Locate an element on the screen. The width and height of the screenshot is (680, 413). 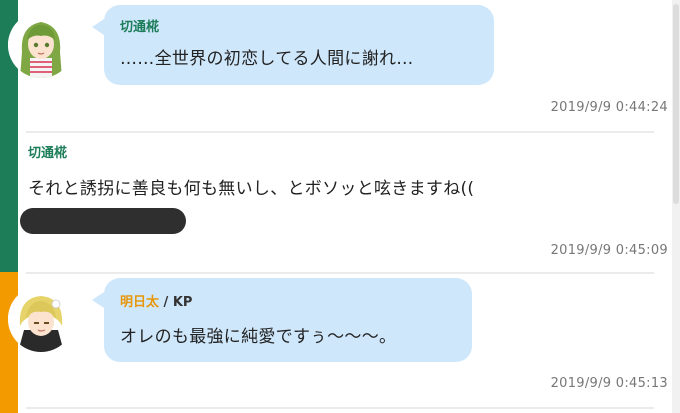
green-haired-character-avatar-icon is located at coordinates (41, 45).